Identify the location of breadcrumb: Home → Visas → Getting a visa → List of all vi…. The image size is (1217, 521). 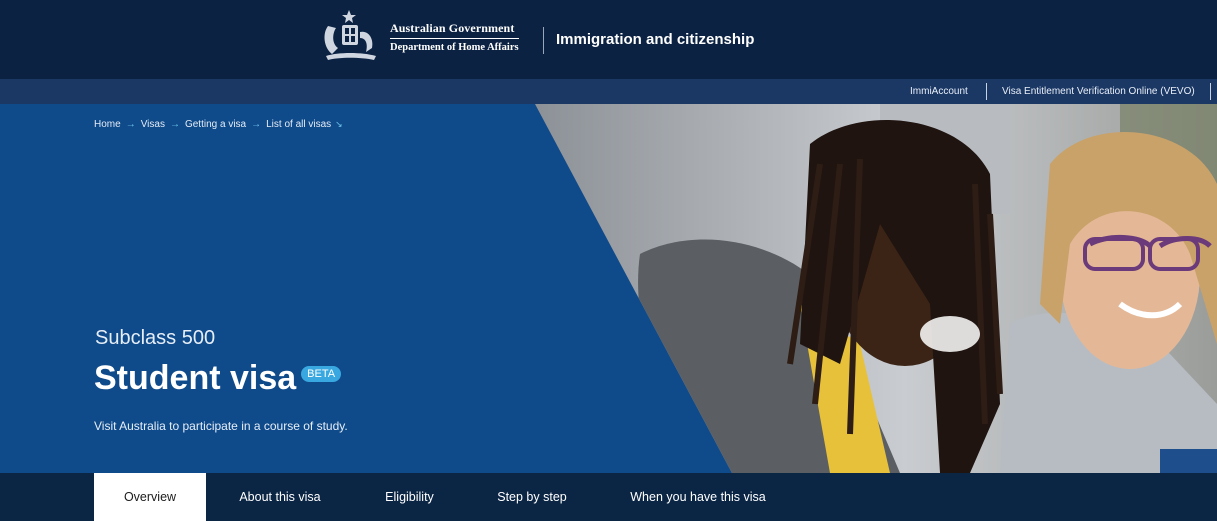
(218, 124).